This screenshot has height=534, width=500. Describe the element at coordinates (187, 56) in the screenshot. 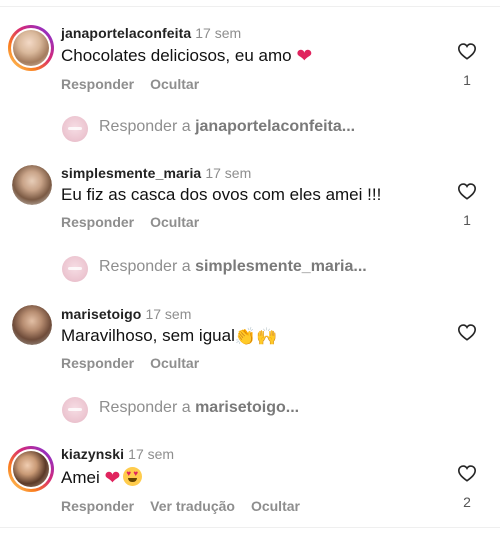

I see `comment-text: Chocolates deliciosos, eu amo ❤` at that location.